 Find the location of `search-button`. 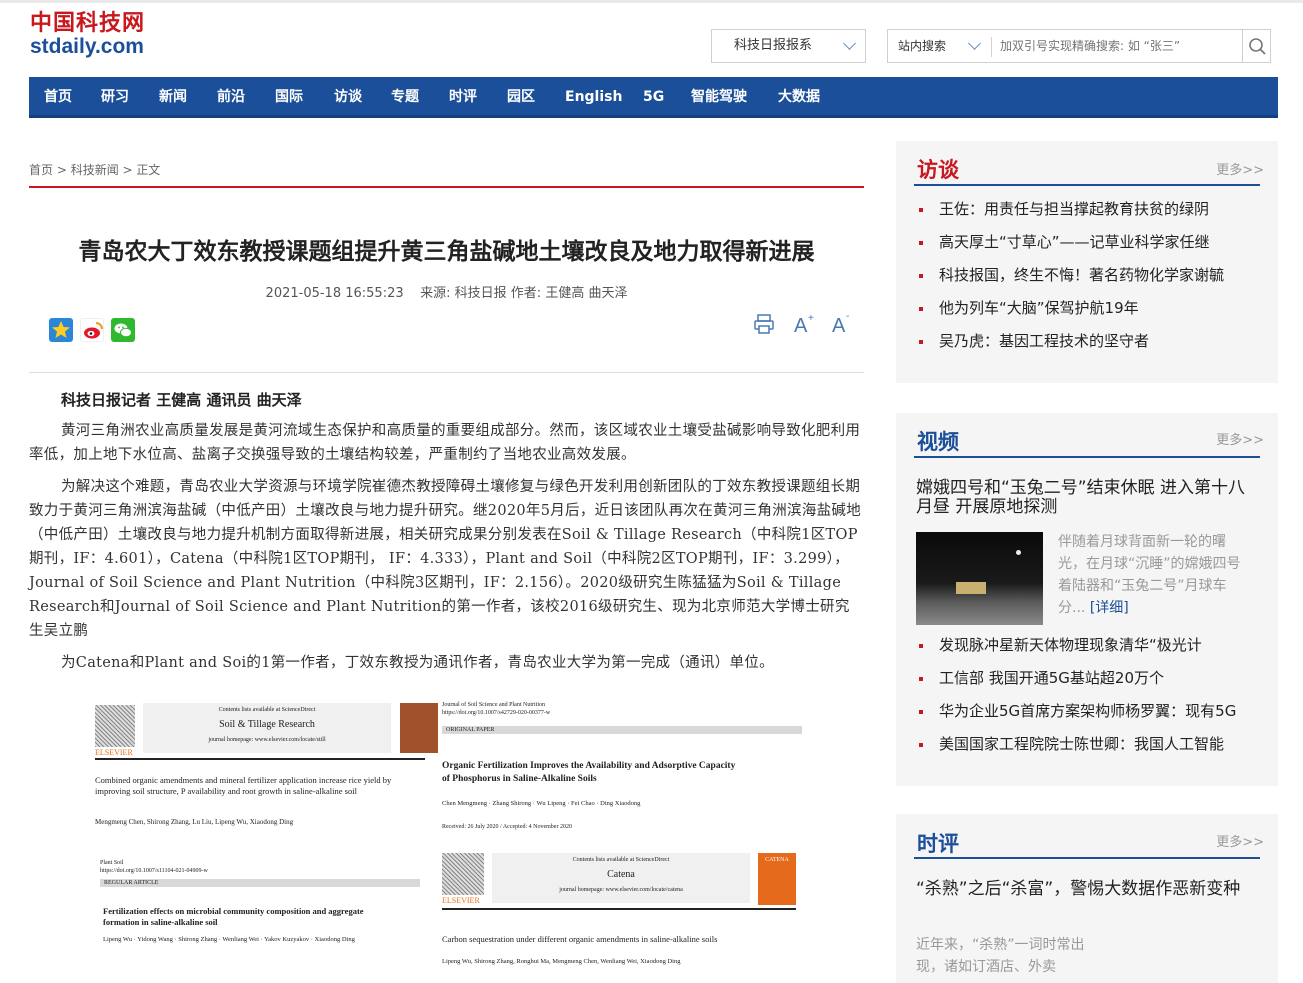

search-button is located at coordinates (1256, 46).